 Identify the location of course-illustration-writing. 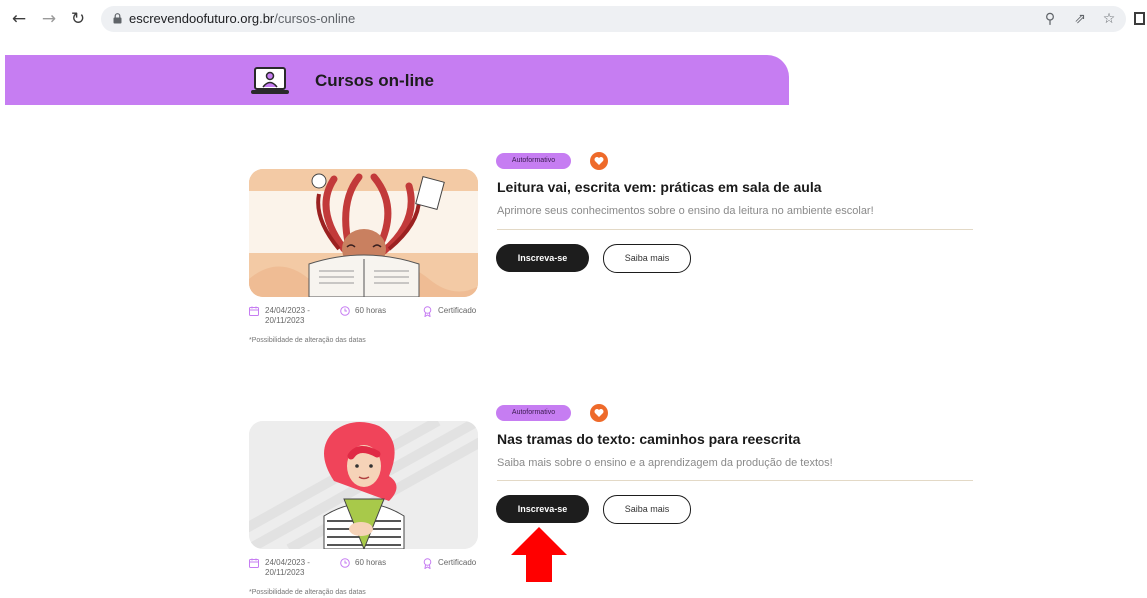
(363, 485).